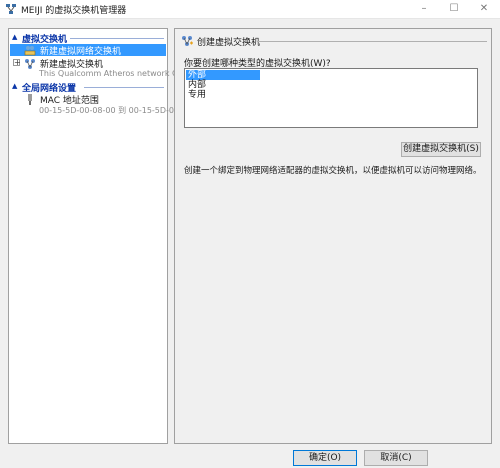 Image resolution: width=500 pixels, height=468 pixels. What do you see at coordinates (30, 51) in the screenshot?
I see `new-switch-icon` at bounding box center [30, 51].